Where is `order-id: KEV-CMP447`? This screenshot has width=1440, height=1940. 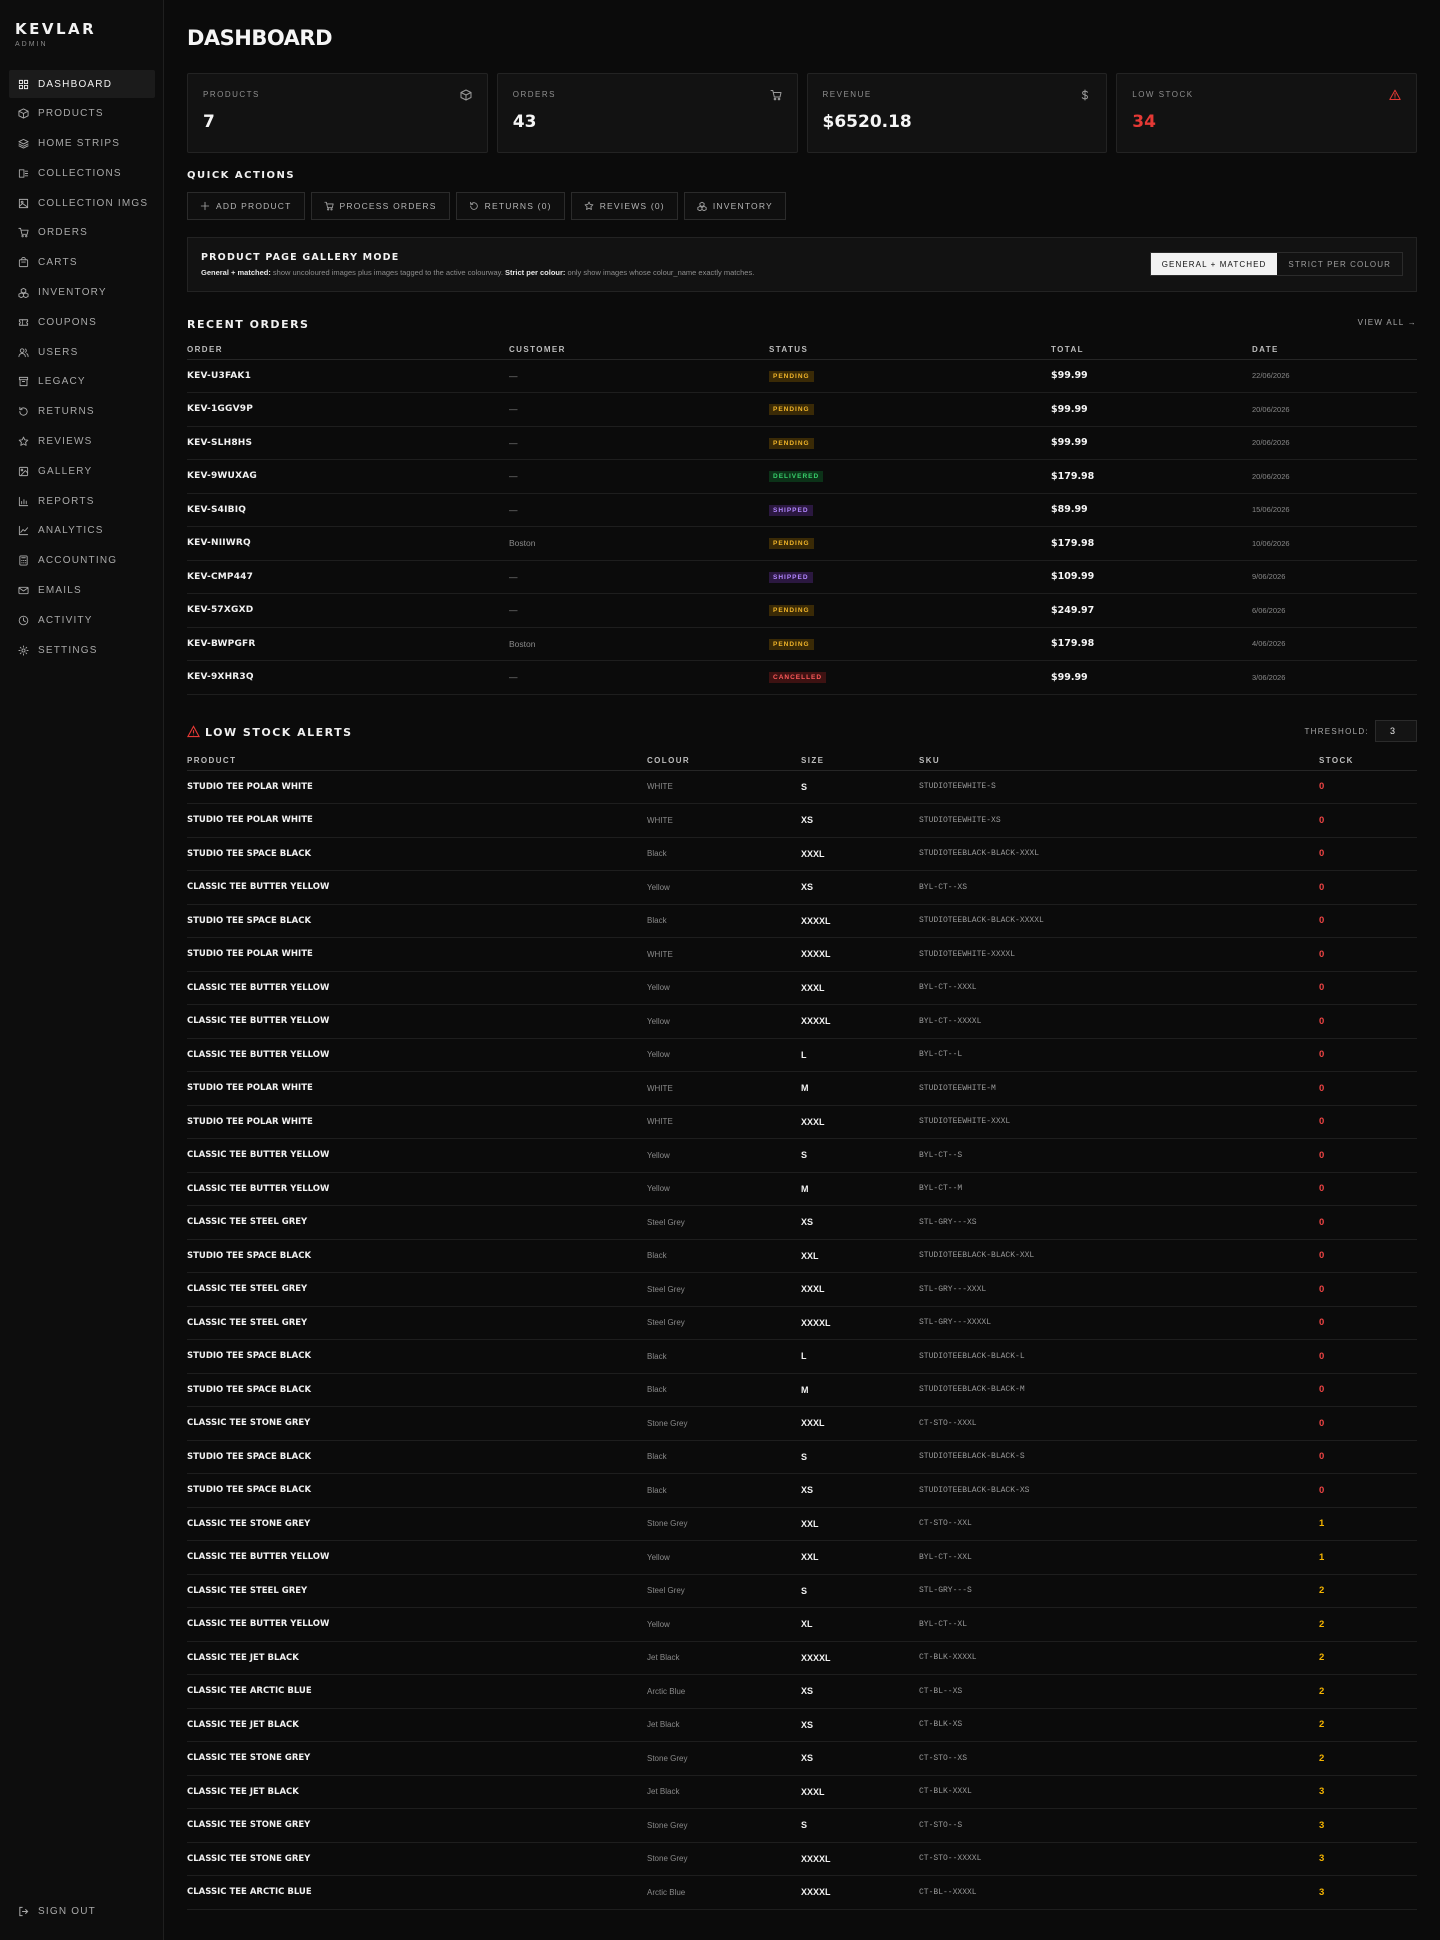 order-id: KEV-CMP447 is located at coordinates (348, 577).